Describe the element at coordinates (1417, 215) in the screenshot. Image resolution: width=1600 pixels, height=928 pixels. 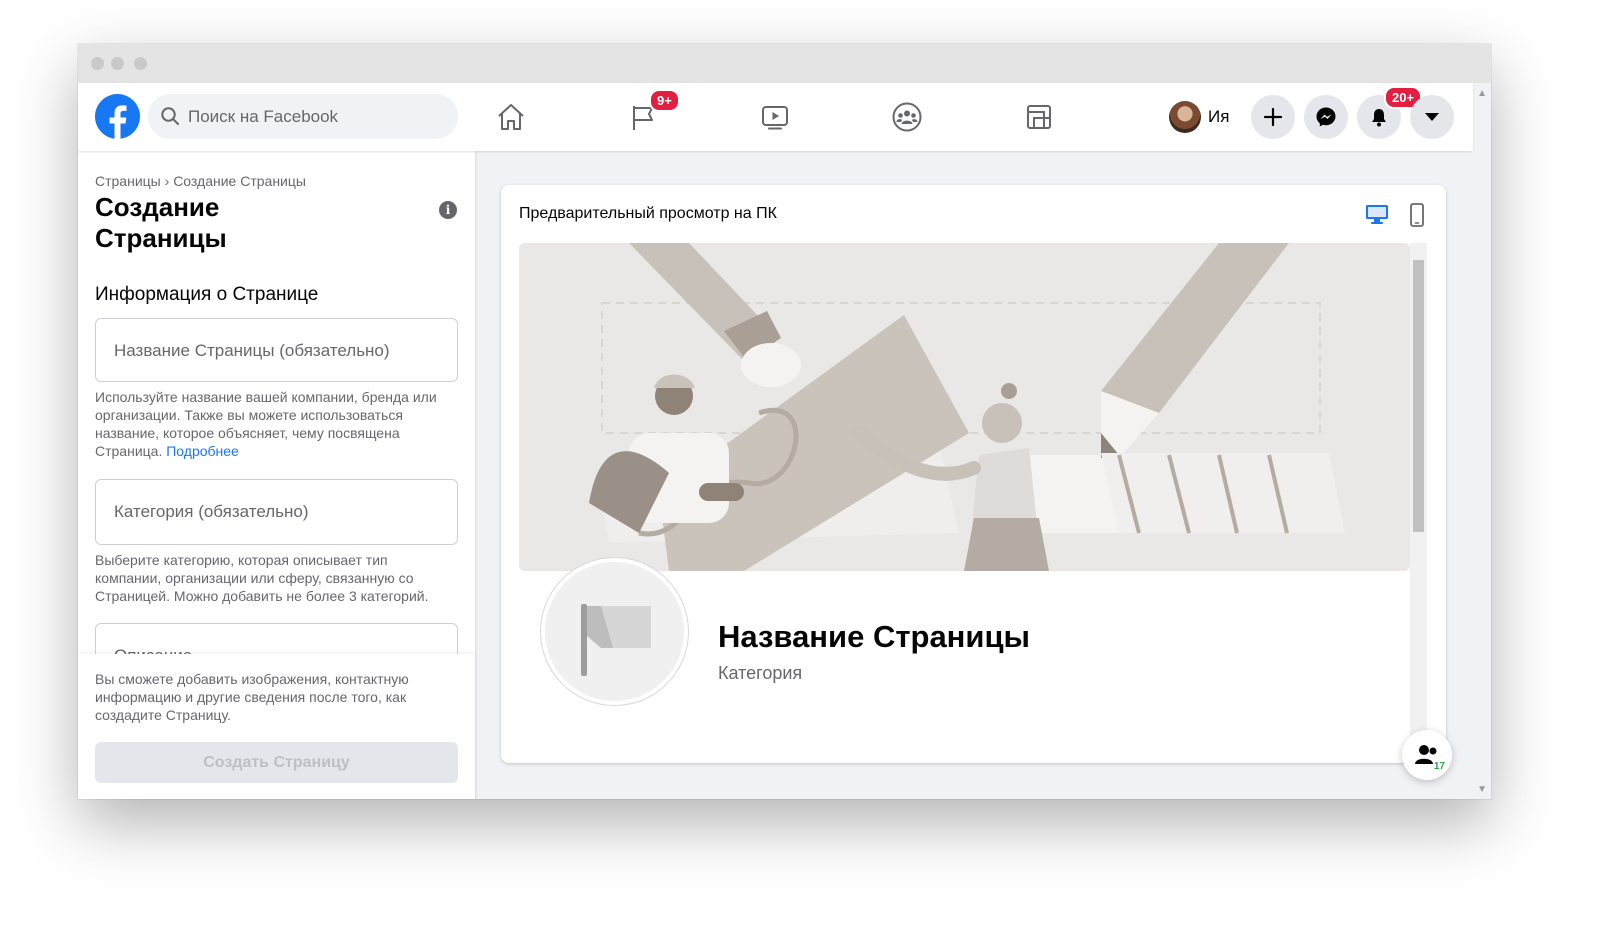
I see `mobile-phone-icon` at that location.